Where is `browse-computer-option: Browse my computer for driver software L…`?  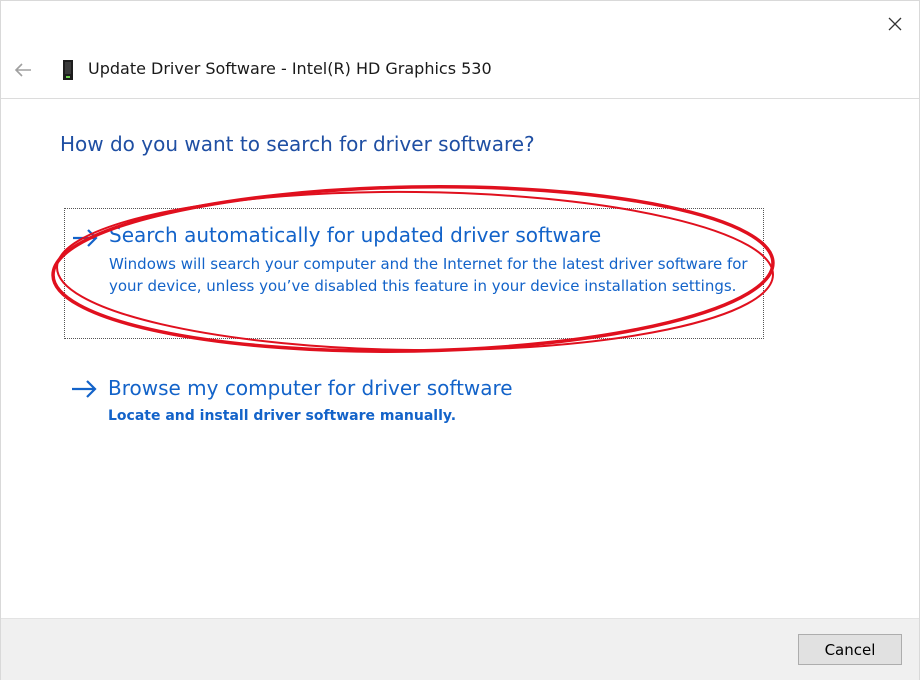
browse-computer-option: Browse my computer for driver software L… is located at coordinates (414, 404).